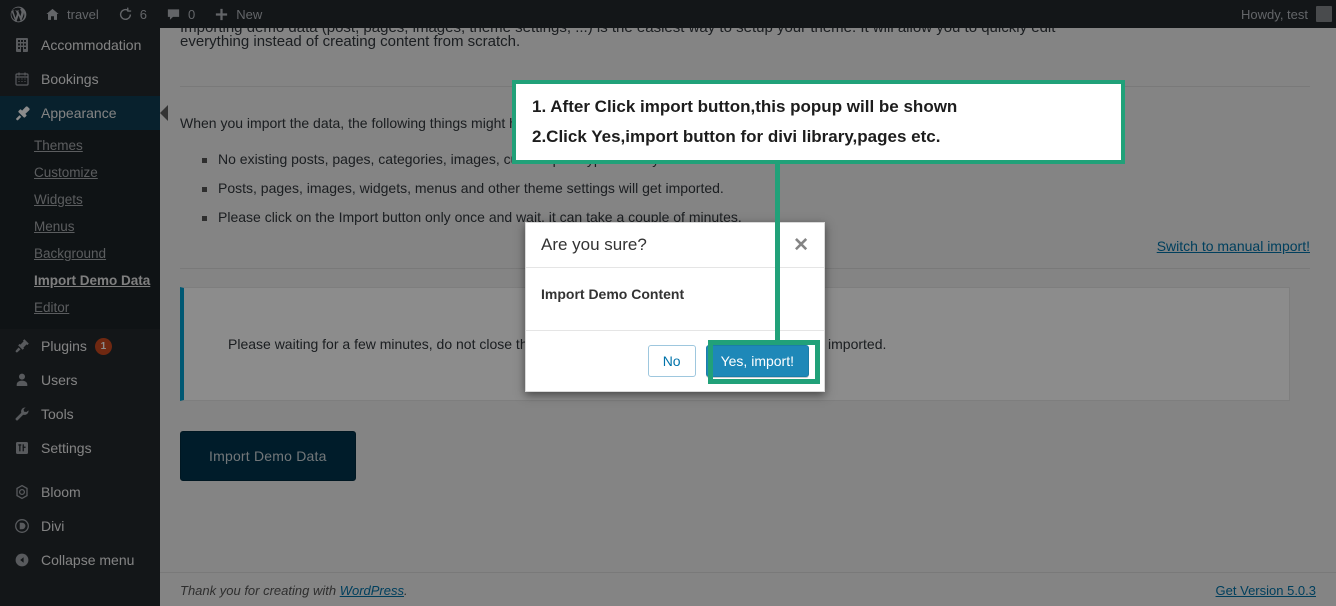 The image size is (1336, 606). What do you see at coordinates (777, 252) in the screenshot?
I see `annotation-connector-line` at bounding box center [777, 252].